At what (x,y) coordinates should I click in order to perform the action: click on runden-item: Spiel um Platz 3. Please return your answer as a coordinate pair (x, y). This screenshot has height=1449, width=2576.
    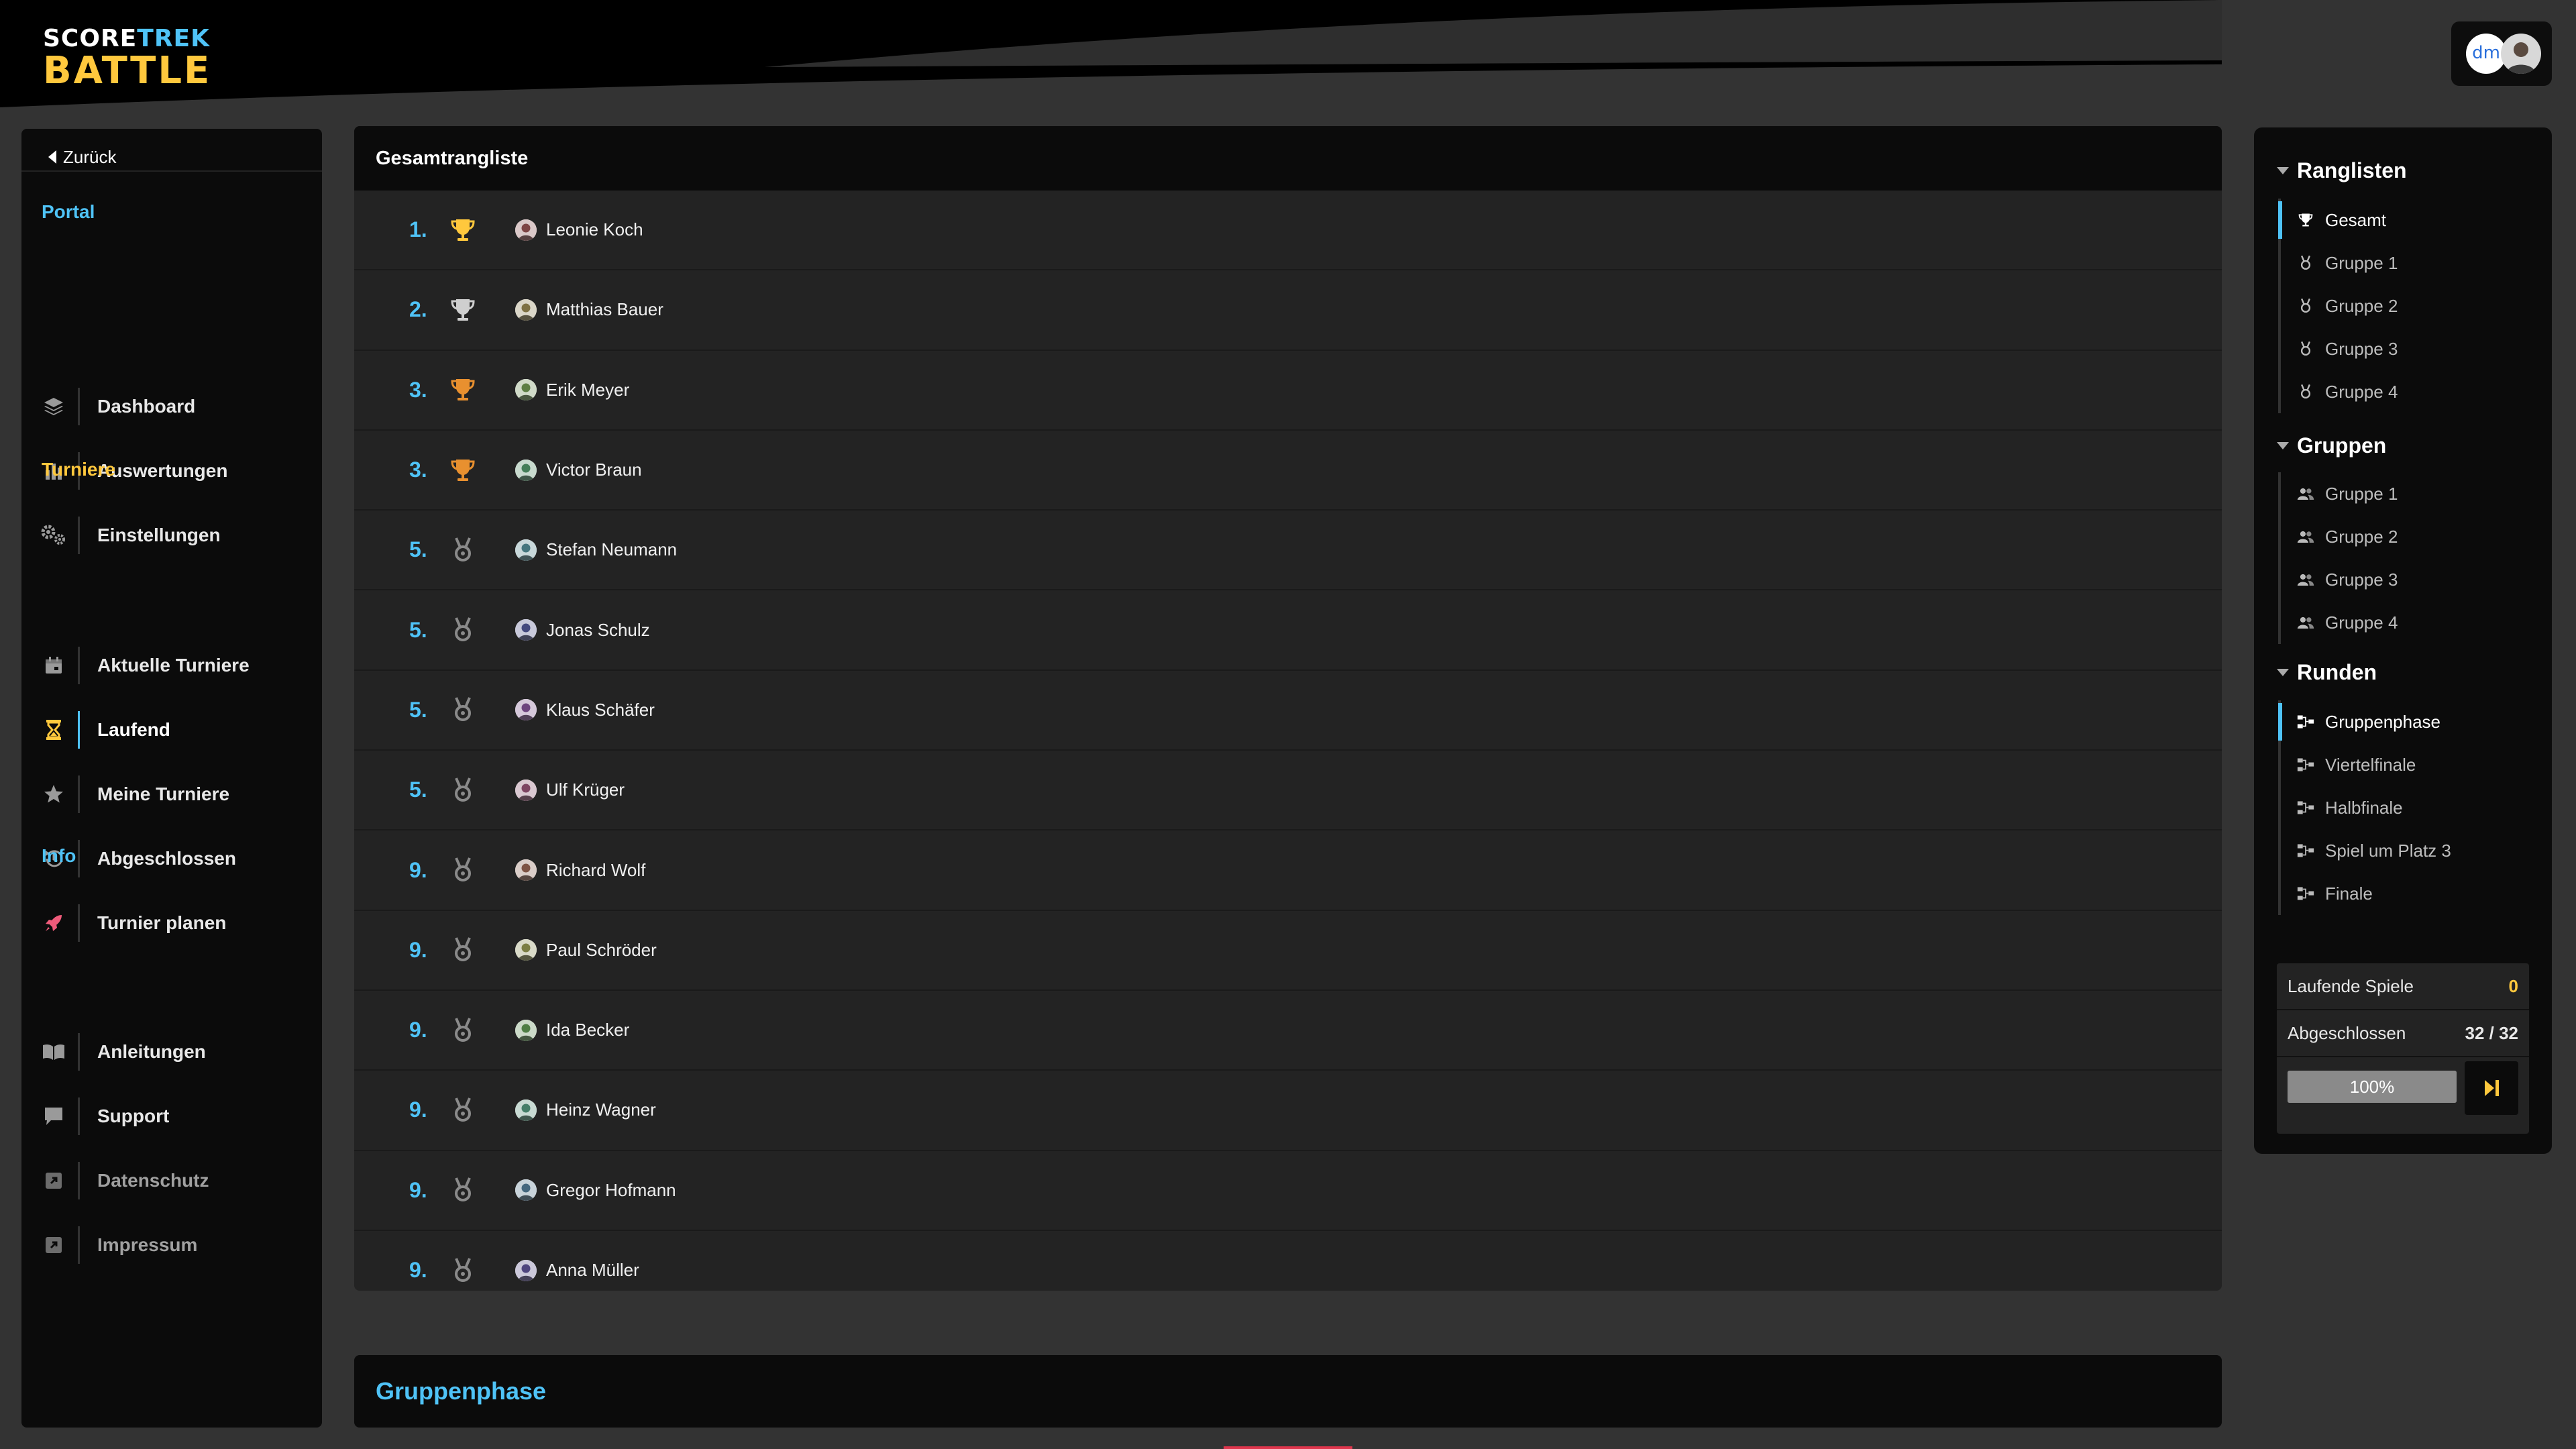
    Looking at the image, I should click on (2408, 850).